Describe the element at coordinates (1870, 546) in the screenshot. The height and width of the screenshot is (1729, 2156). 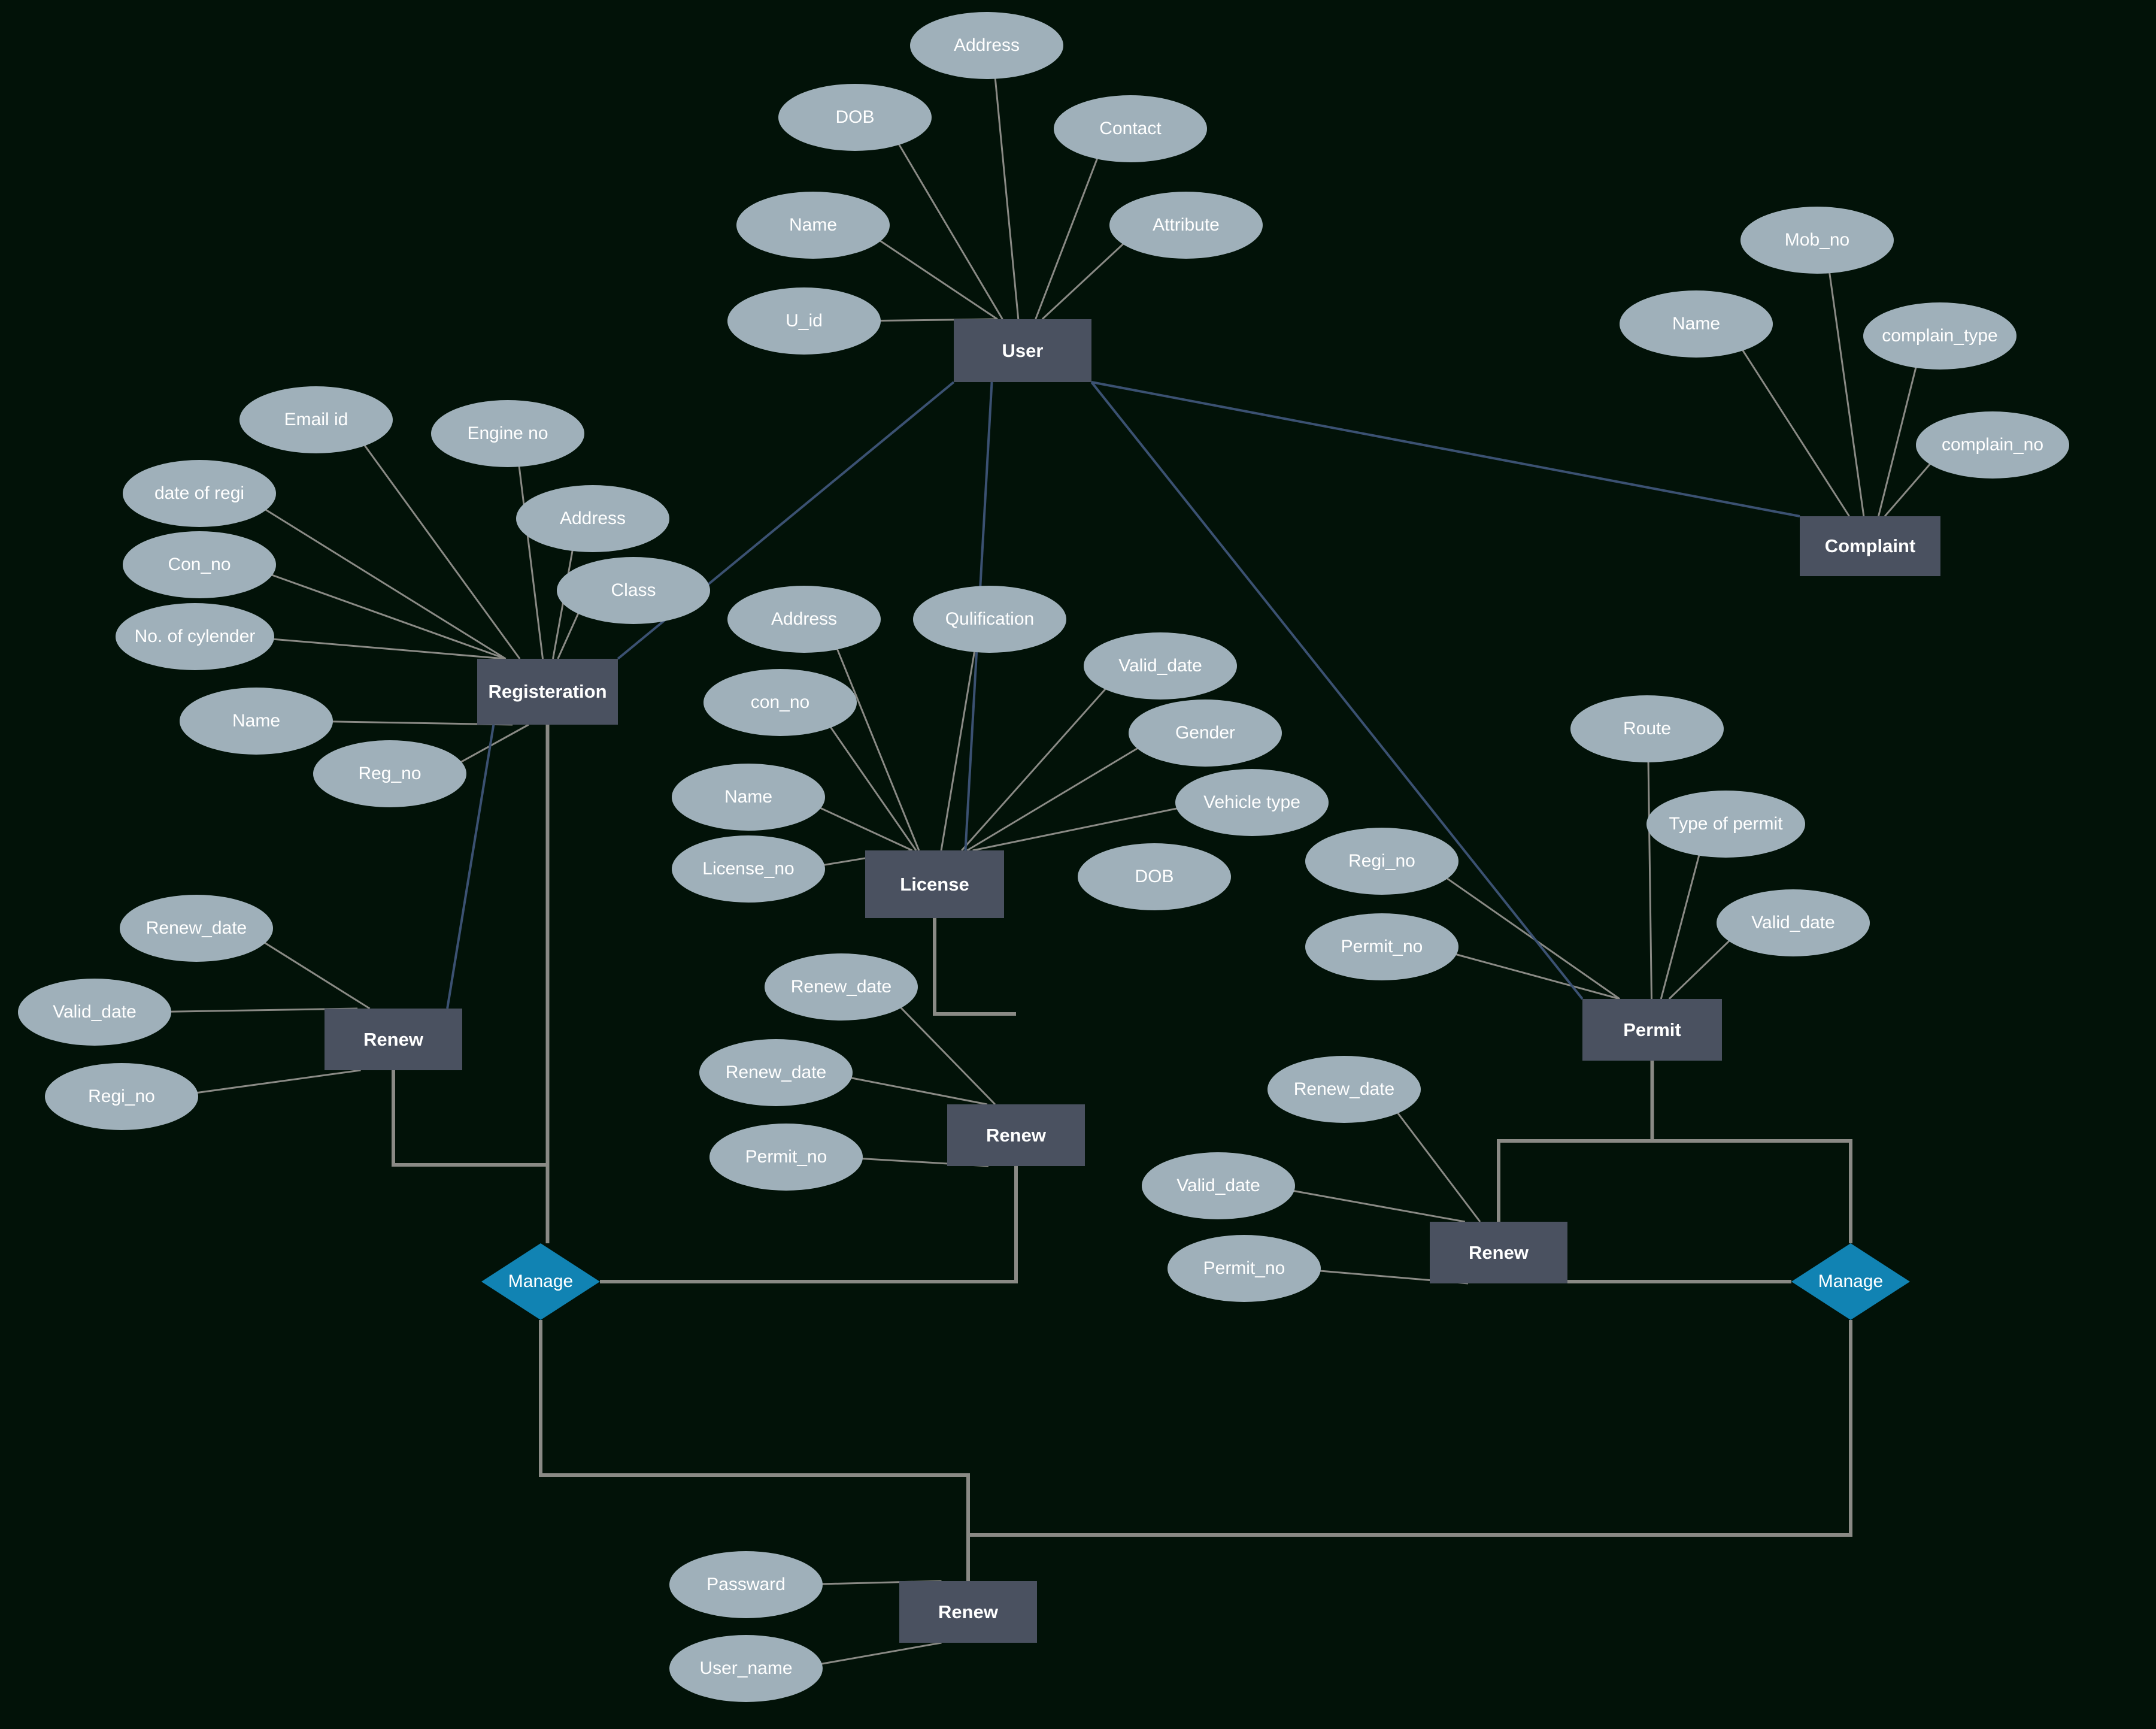
I see `entity-complaint: Complaint` at that location.